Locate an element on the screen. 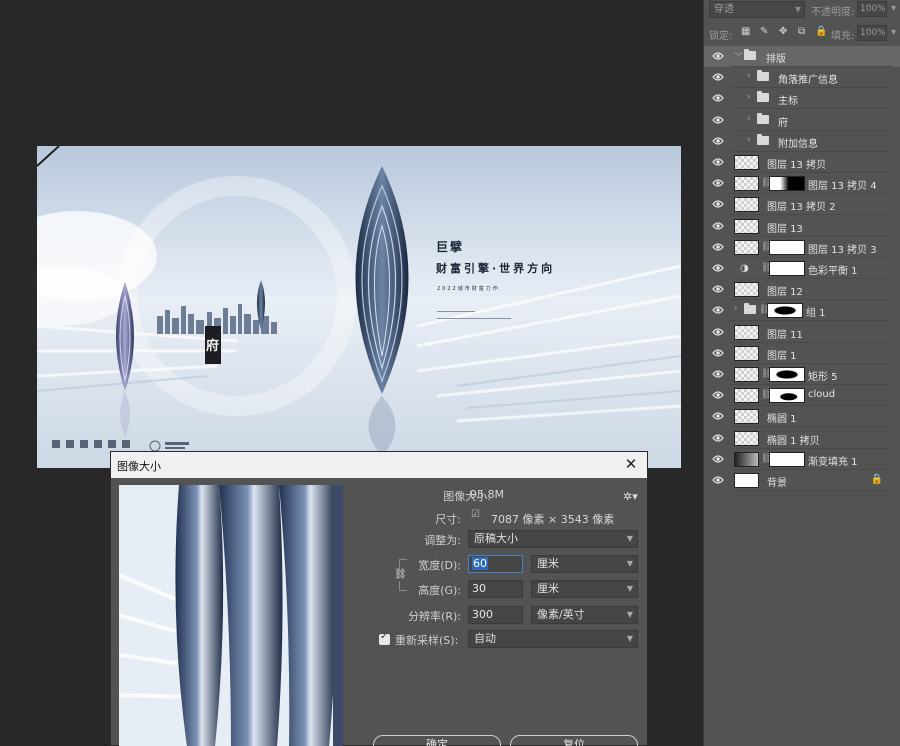 The height and width of the screenshot is (746, 900). lock-icon: 🔒 is located at coordinates (876, 479).